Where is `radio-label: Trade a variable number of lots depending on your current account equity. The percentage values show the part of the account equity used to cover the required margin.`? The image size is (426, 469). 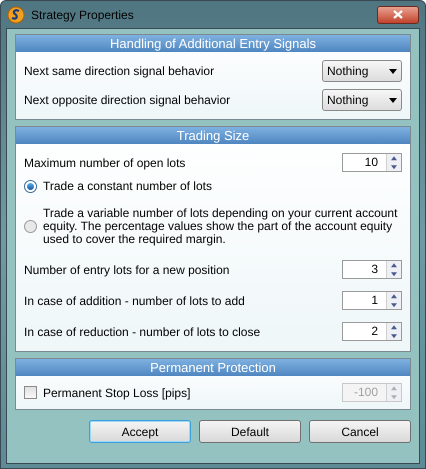 radio-label: Trade a variable number of lots depending on your current account equity. The percentage values show the part of the account equity used to cover the required margin. is located at coordinates (220, 226).